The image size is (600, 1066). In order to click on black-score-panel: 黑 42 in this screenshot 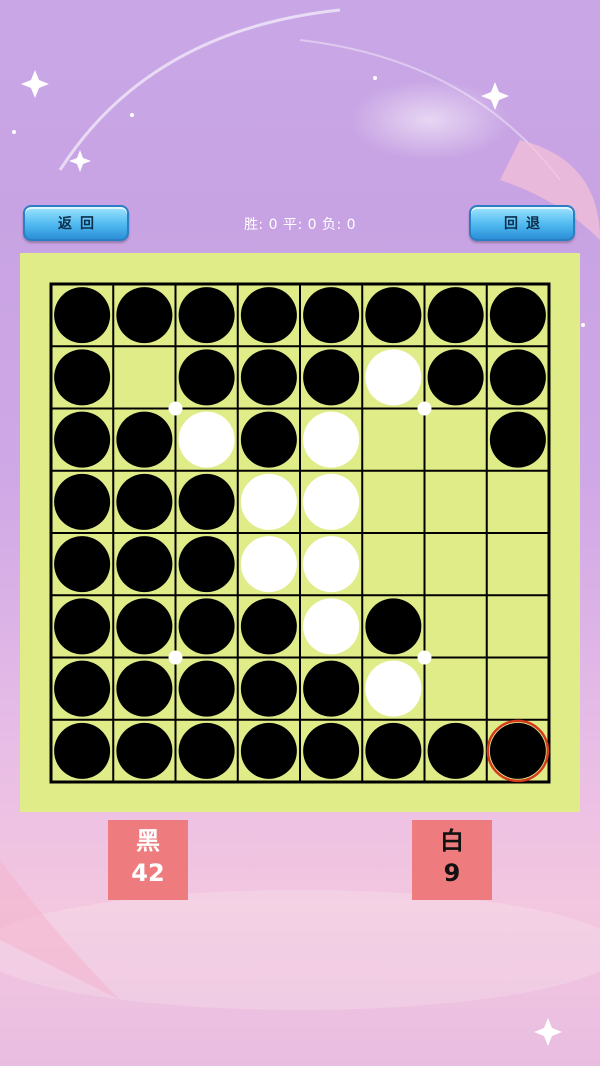, I will do `click(148, 860)`.